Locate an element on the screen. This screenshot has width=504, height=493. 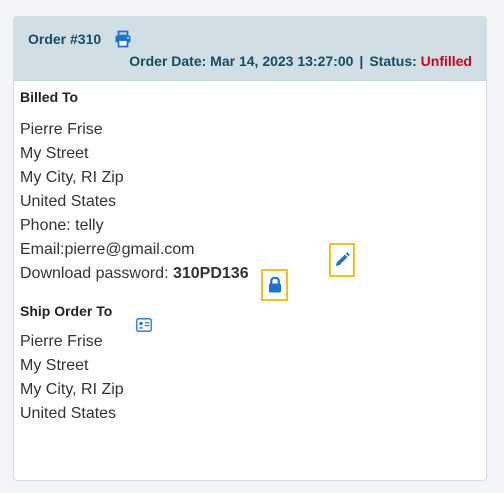
printer-icon is located at coordinates (123, 39).